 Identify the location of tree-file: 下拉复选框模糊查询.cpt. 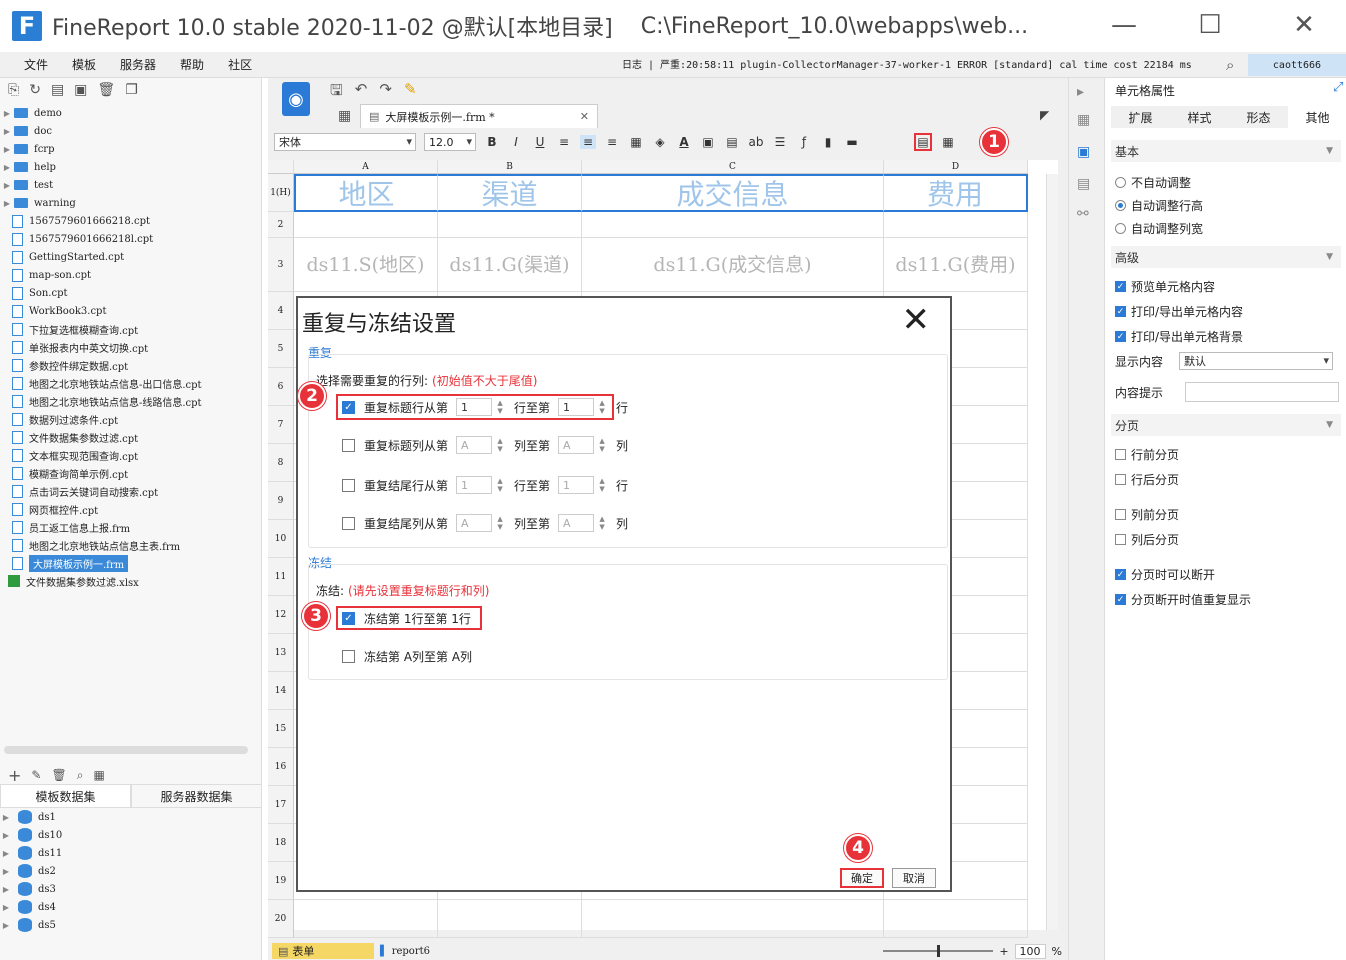
(131, 329).